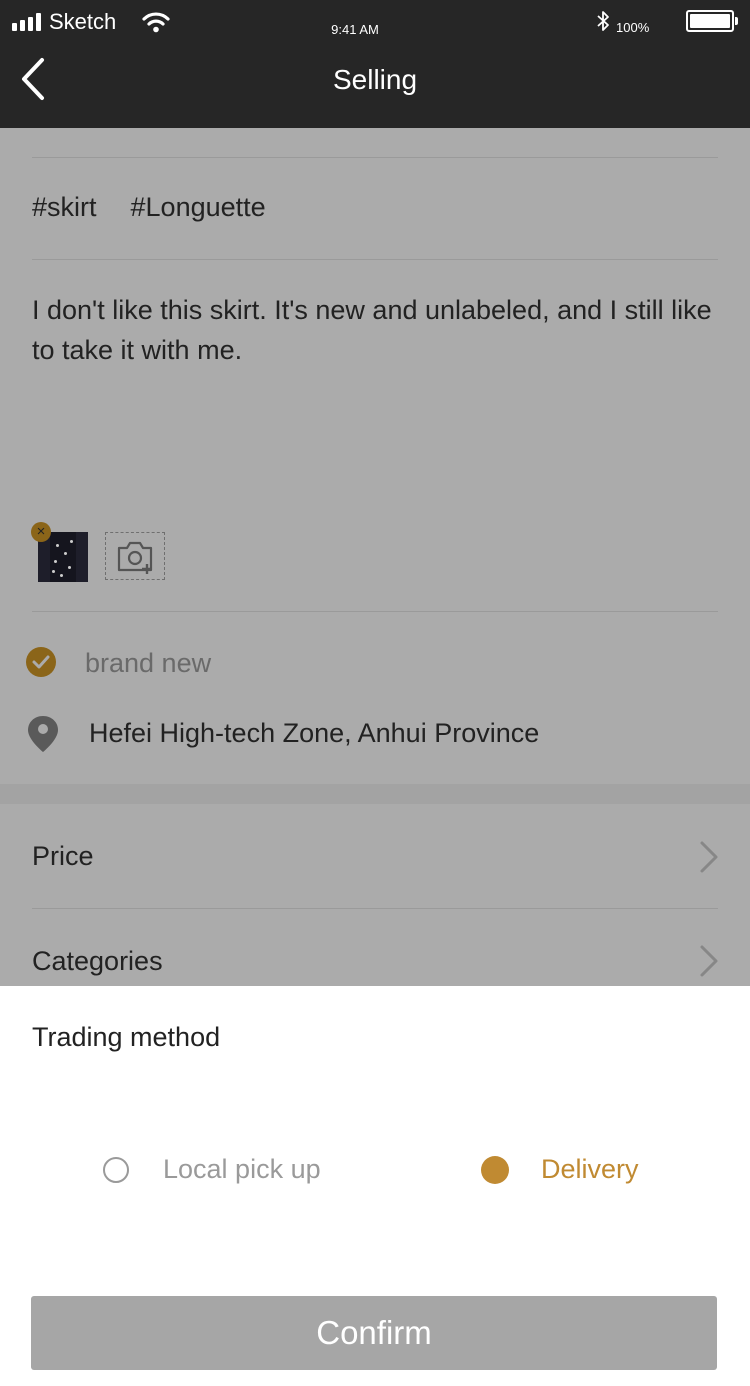 The height and width of the screenshot is (1386, 750). Describe the element at coordinates (633, 27) in the screenshot. I see `battery-percentage: 100%` at that location.